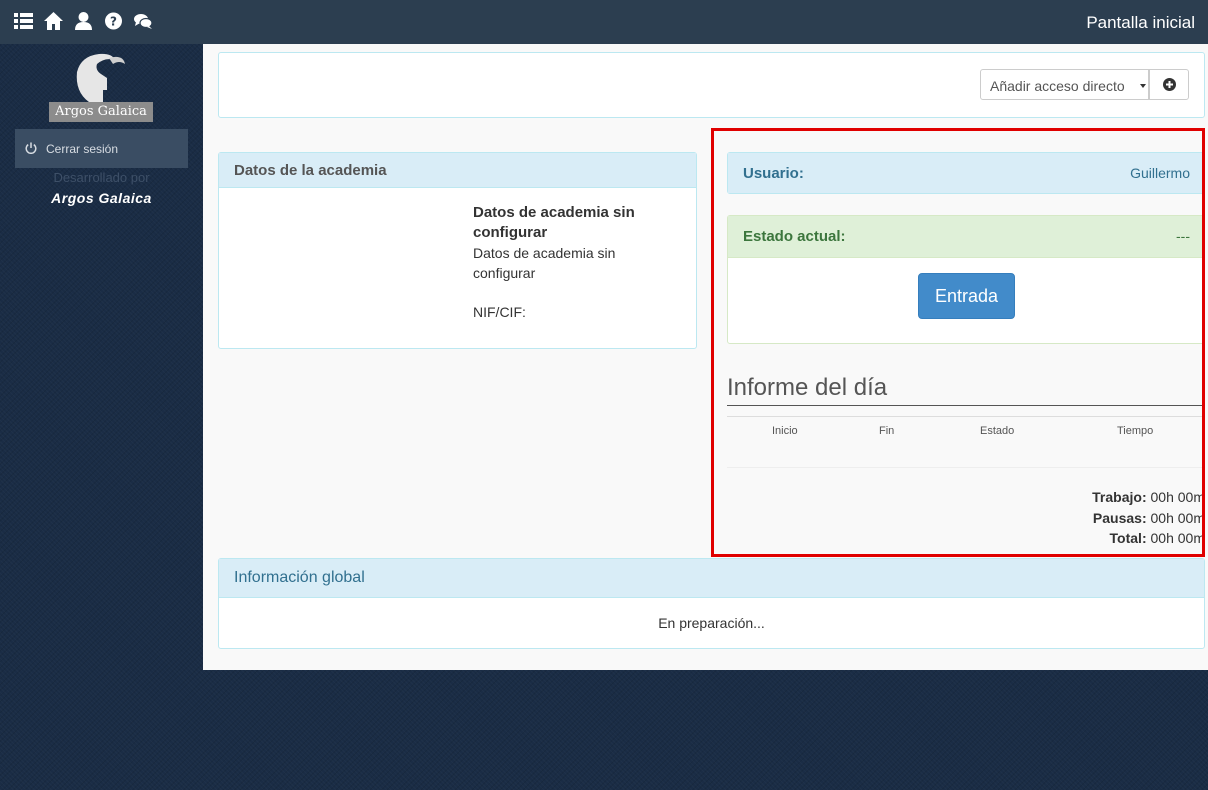 This screenshot has height=790, width=1208. I want to click on summary-total-label: Total:, so click(1128, 538).